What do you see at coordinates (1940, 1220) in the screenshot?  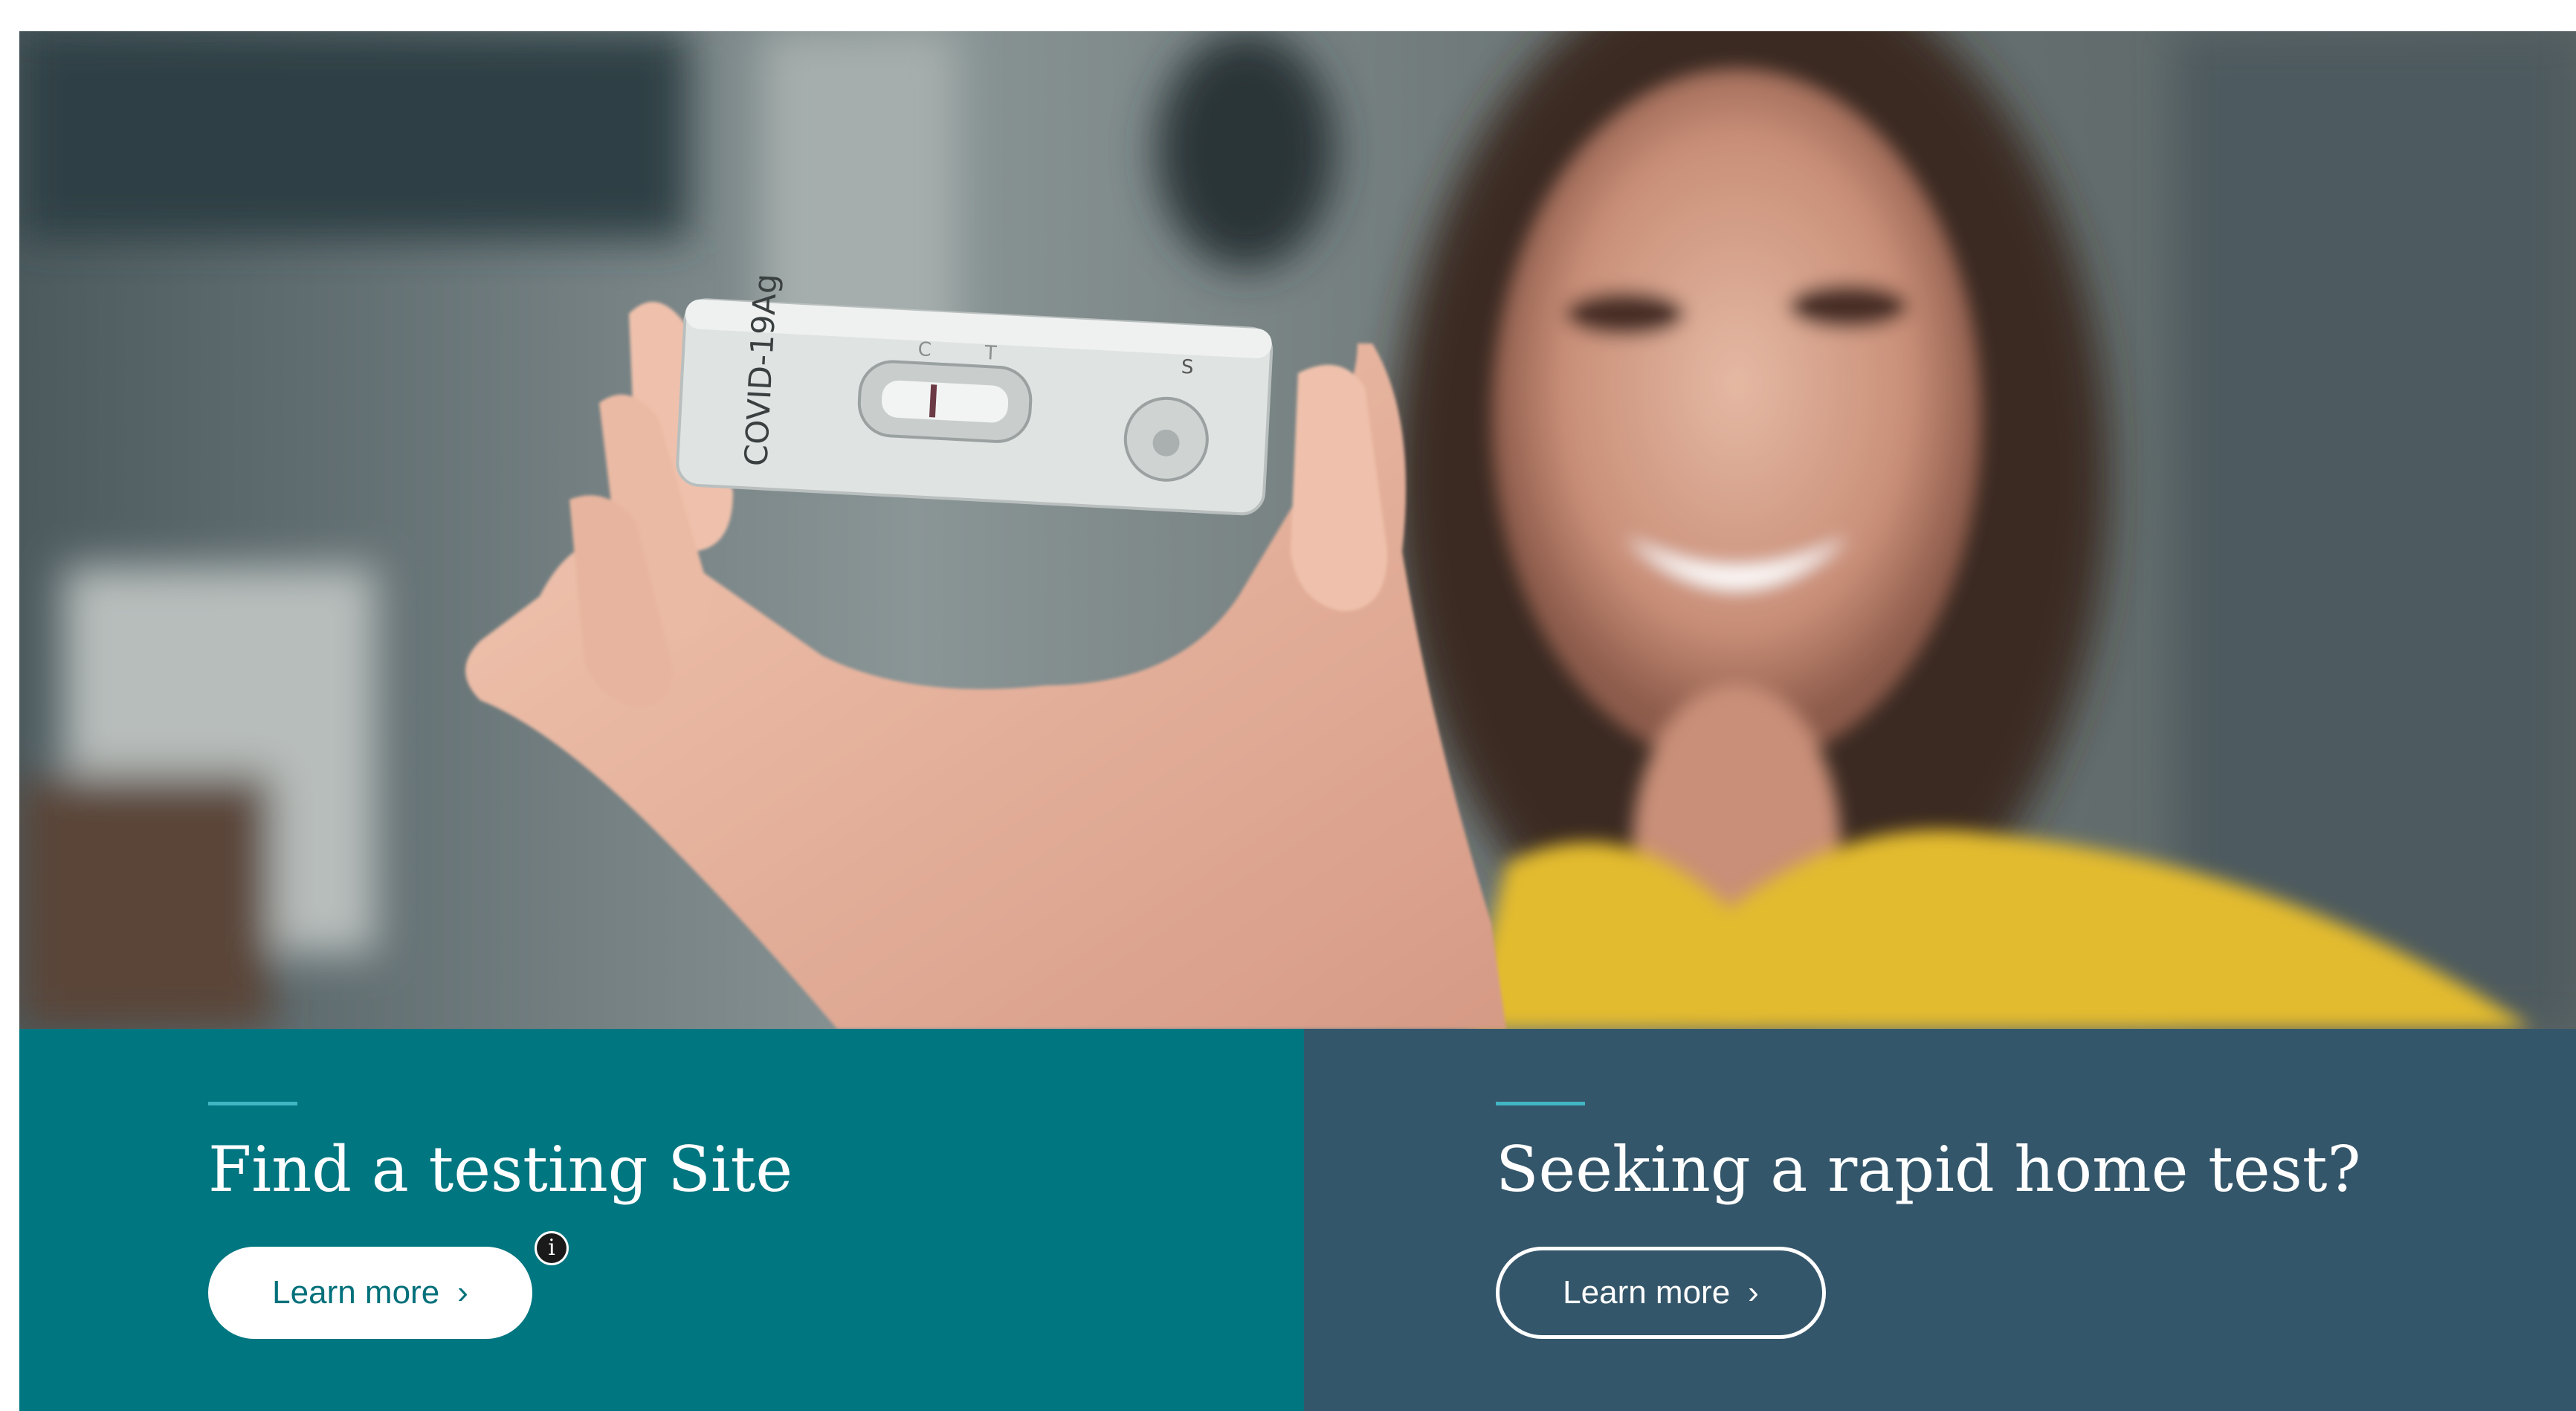 I see `rapid-home-test-panel: Seeking a rapid home test? Learn more ›` at bounding box center [1940, 1220].